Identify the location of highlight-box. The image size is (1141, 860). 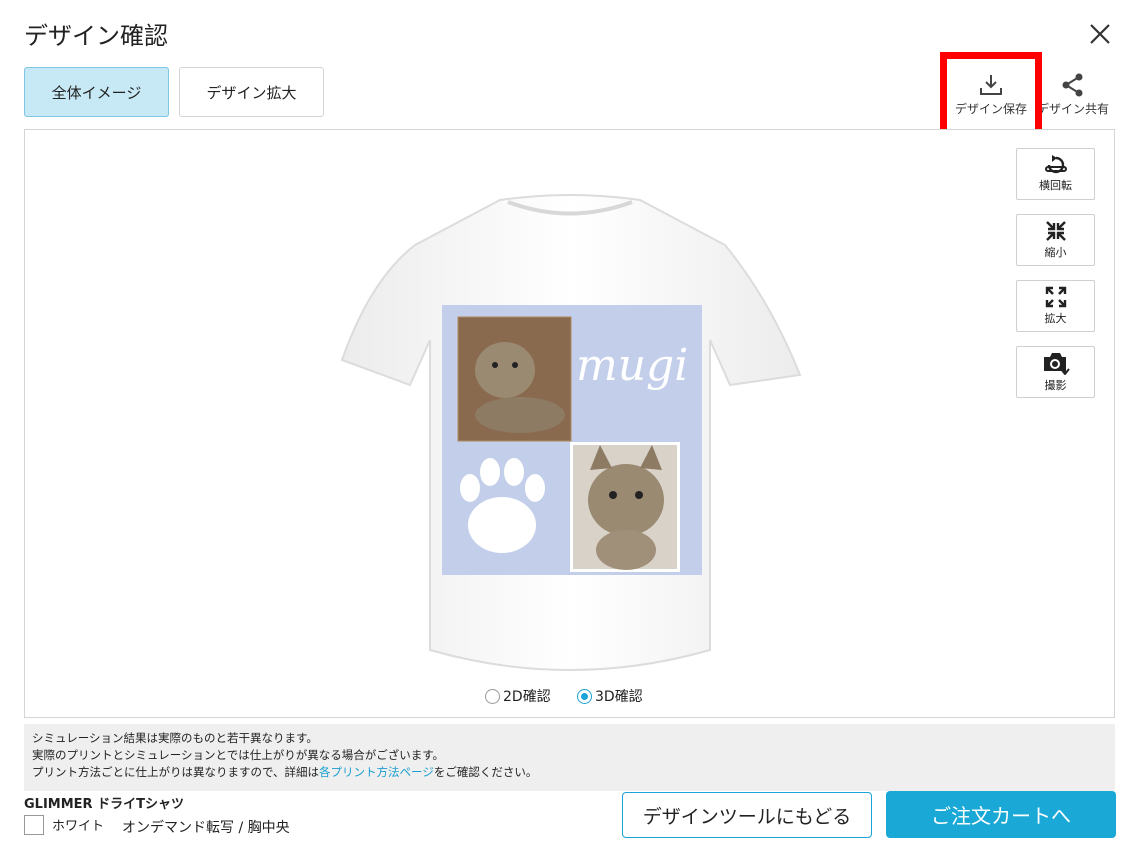
(991, 96).